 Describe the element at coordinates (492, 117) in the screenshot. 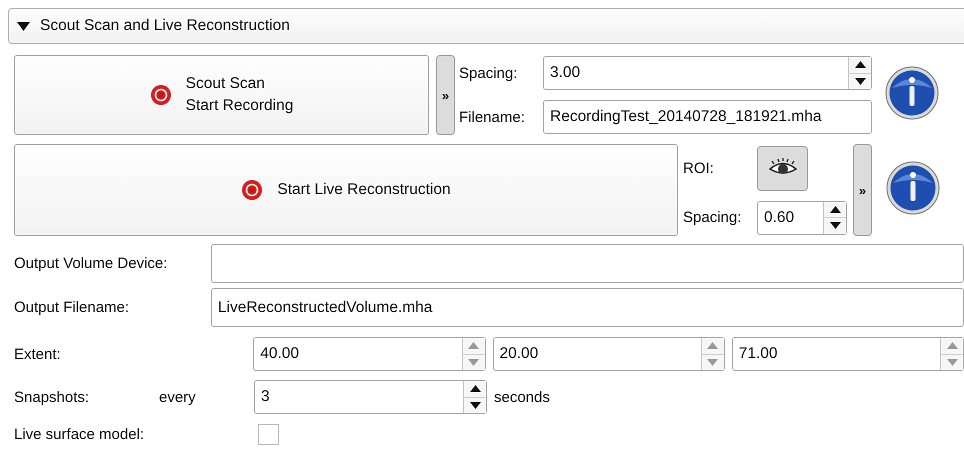

I see `filename-label: Filename:` at that location.